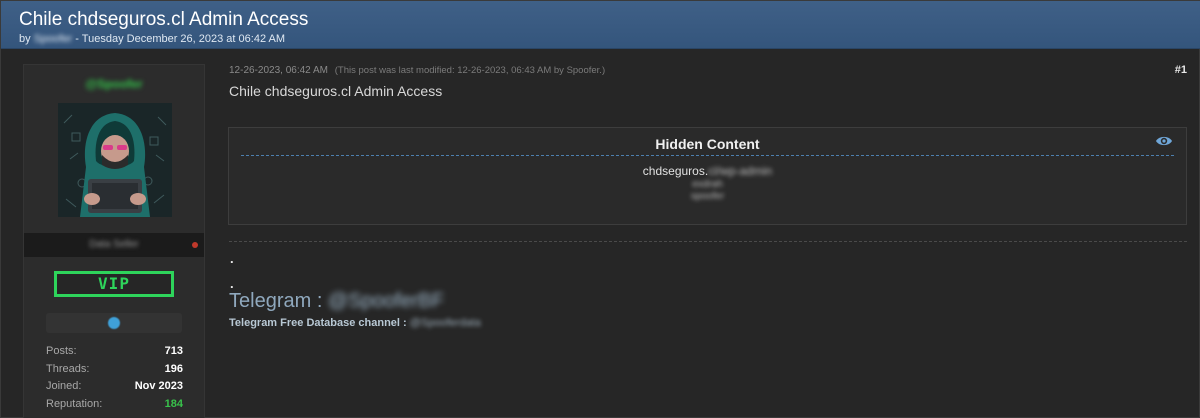  Describe the element at coordinates (675, 171) in the screenshot. I see `hidden-url-visible: chdseguros.` at that location.